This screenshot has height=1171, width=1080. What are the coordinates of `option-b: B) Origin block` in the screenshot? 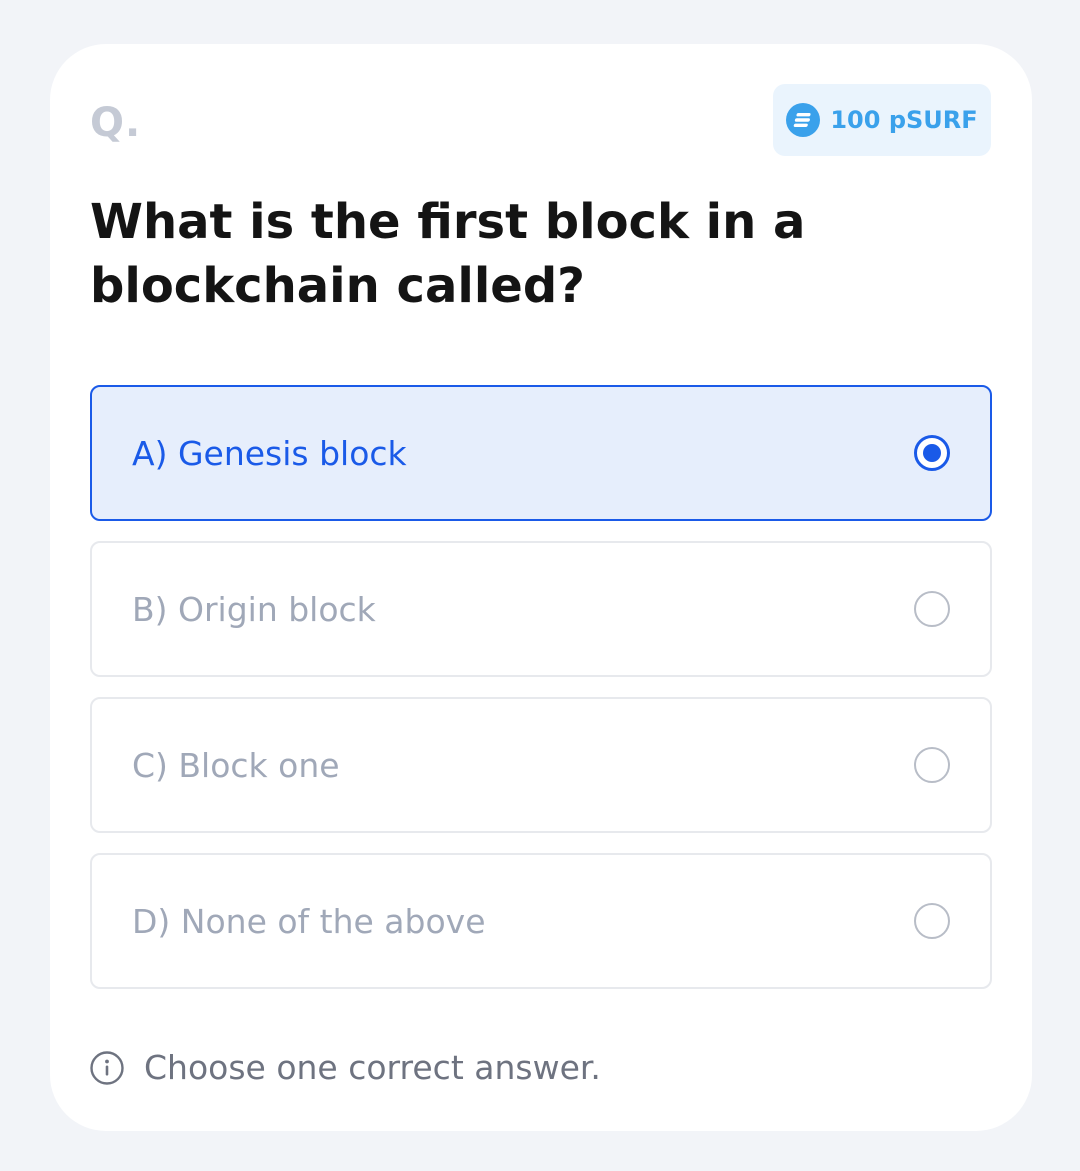 It's located at (541, 609).